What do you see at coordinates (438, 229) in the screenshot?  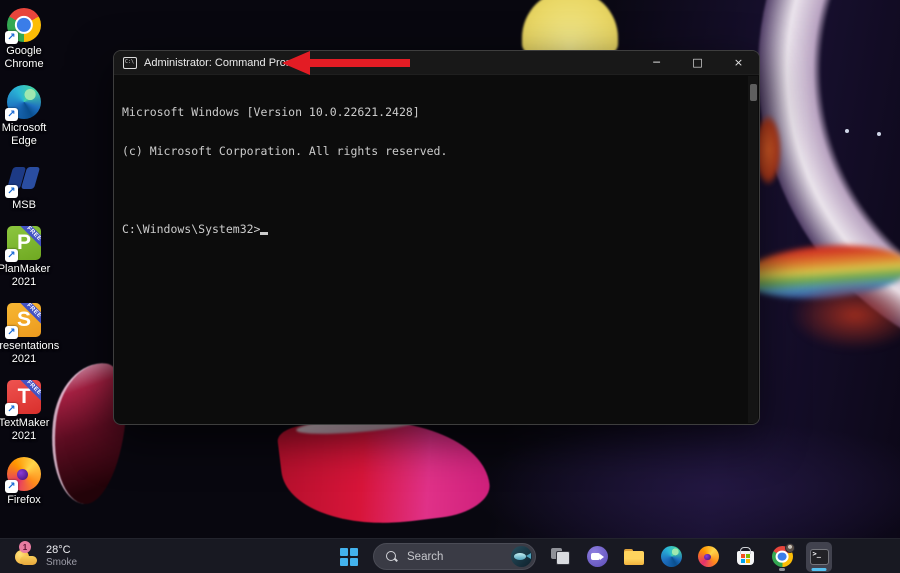 I see `console-prompt-line: C:\Windows\System32>` at bounding box center [438, 229].